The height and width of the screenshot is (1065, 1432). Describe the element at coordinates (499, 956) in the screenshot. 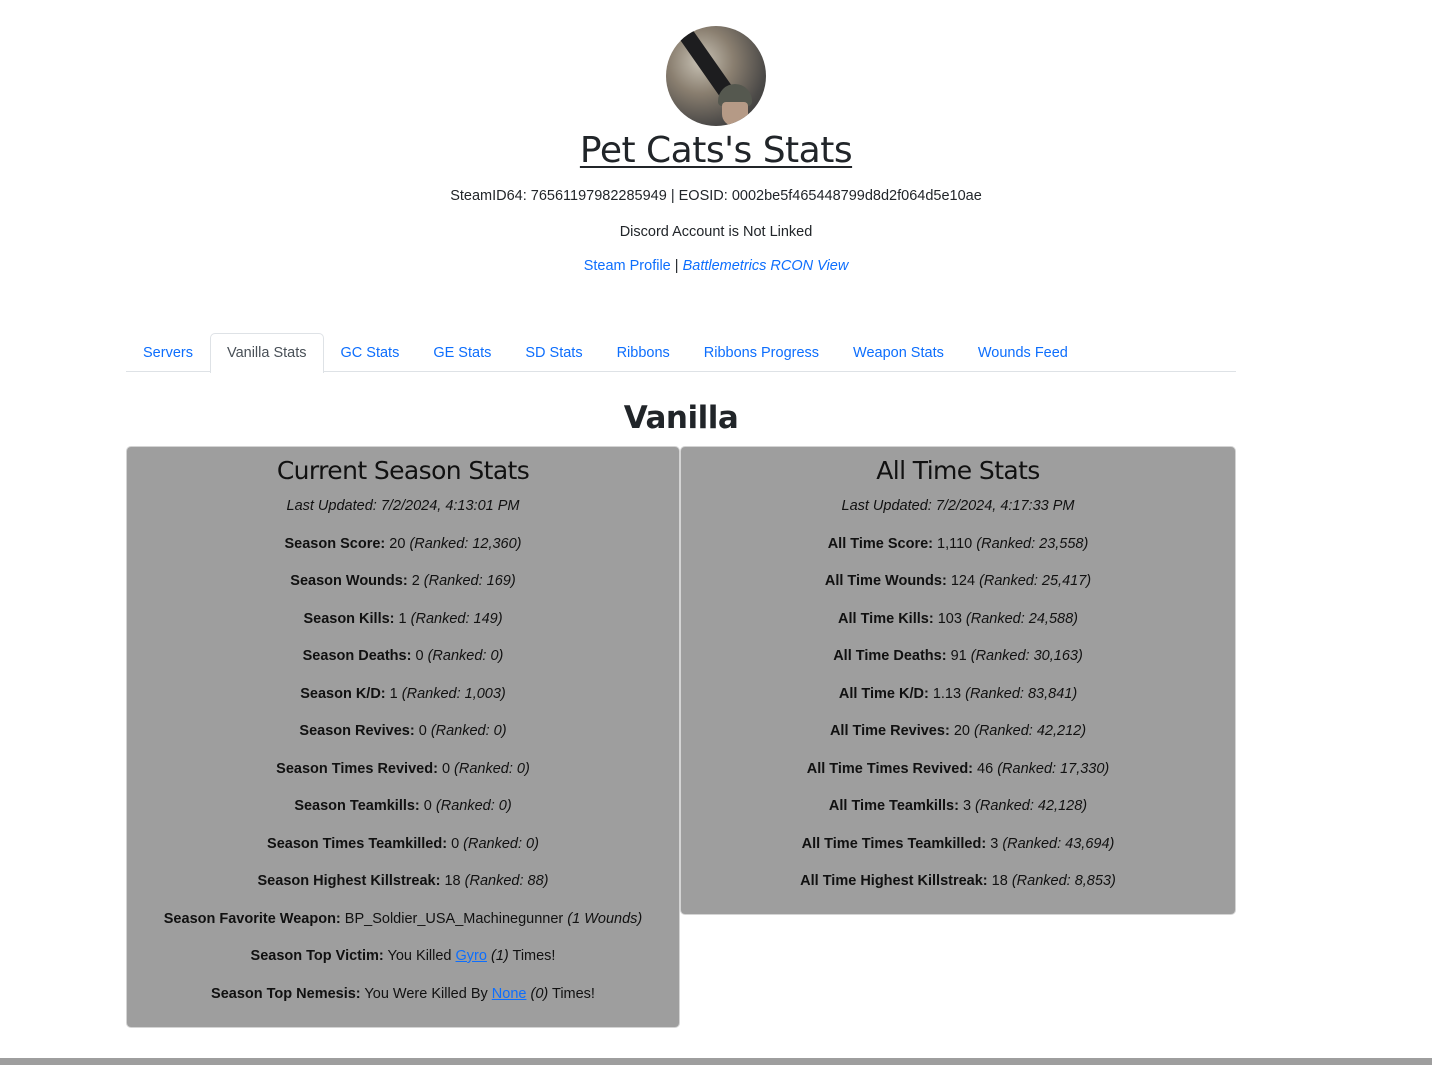

I see `stat-count: (1)` at that location.